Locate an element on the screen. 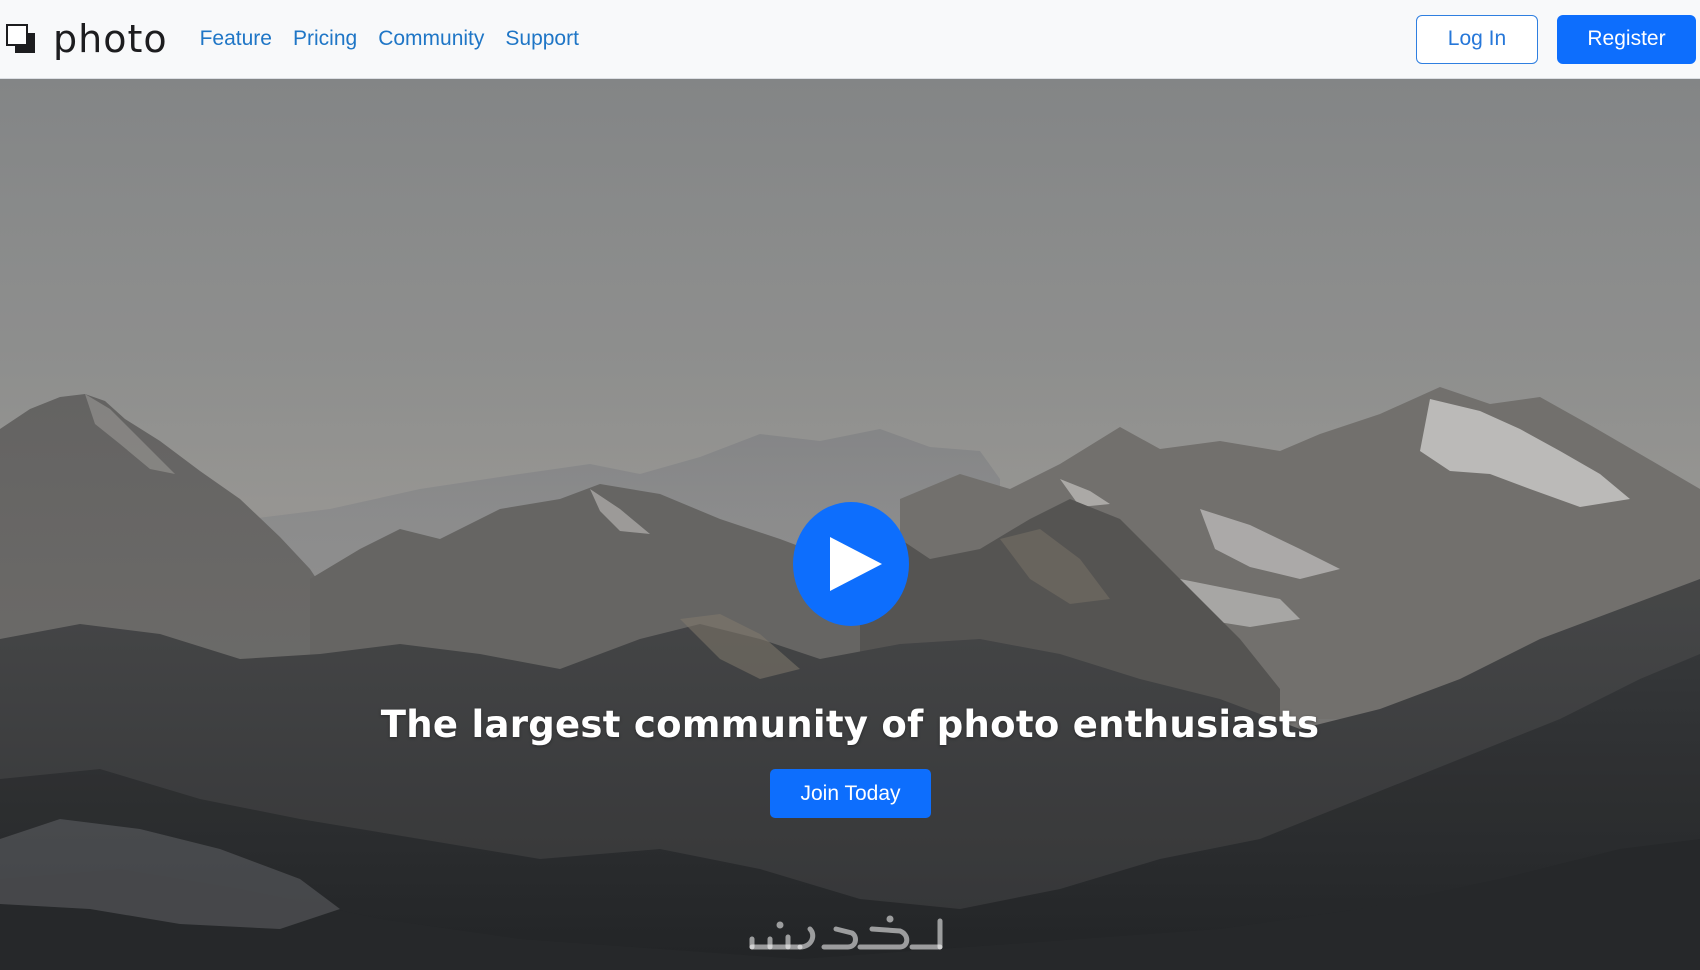 This screenshot has width=1700, height=970. play-icon is located at coordinates (856, 564).